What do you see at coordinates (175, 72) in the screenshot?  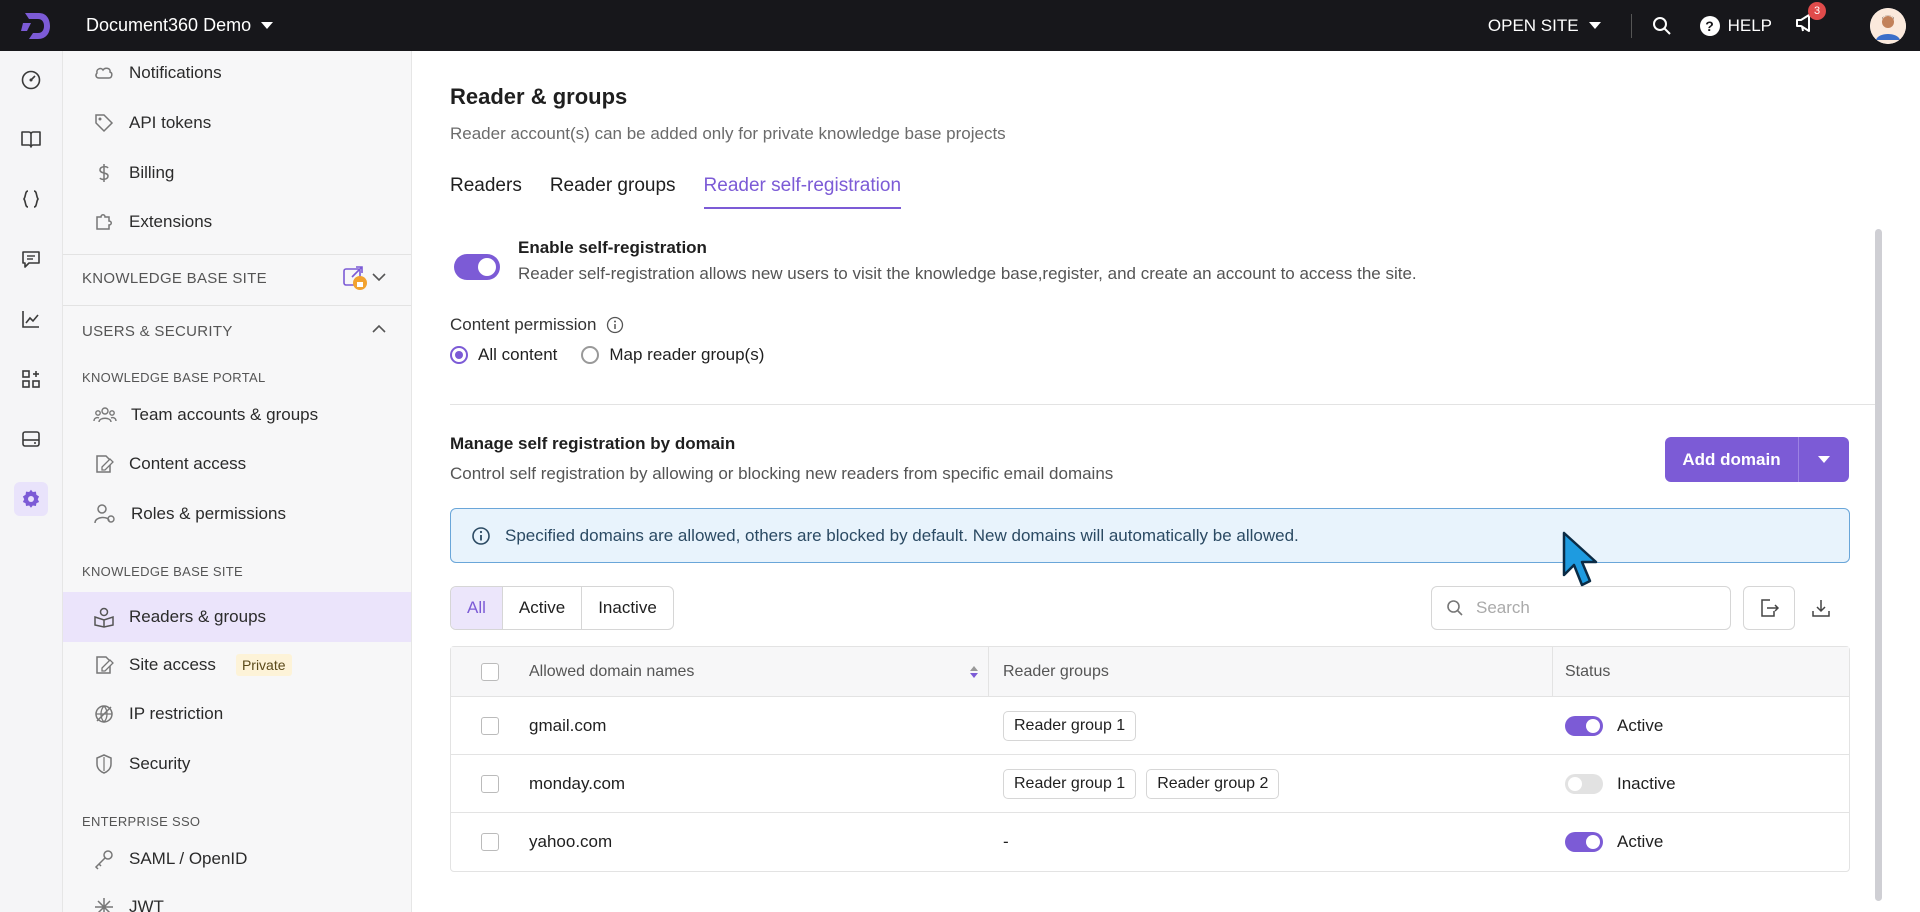 I see `sidebar-item-label: Notifications` at bounding box center [175, 72].